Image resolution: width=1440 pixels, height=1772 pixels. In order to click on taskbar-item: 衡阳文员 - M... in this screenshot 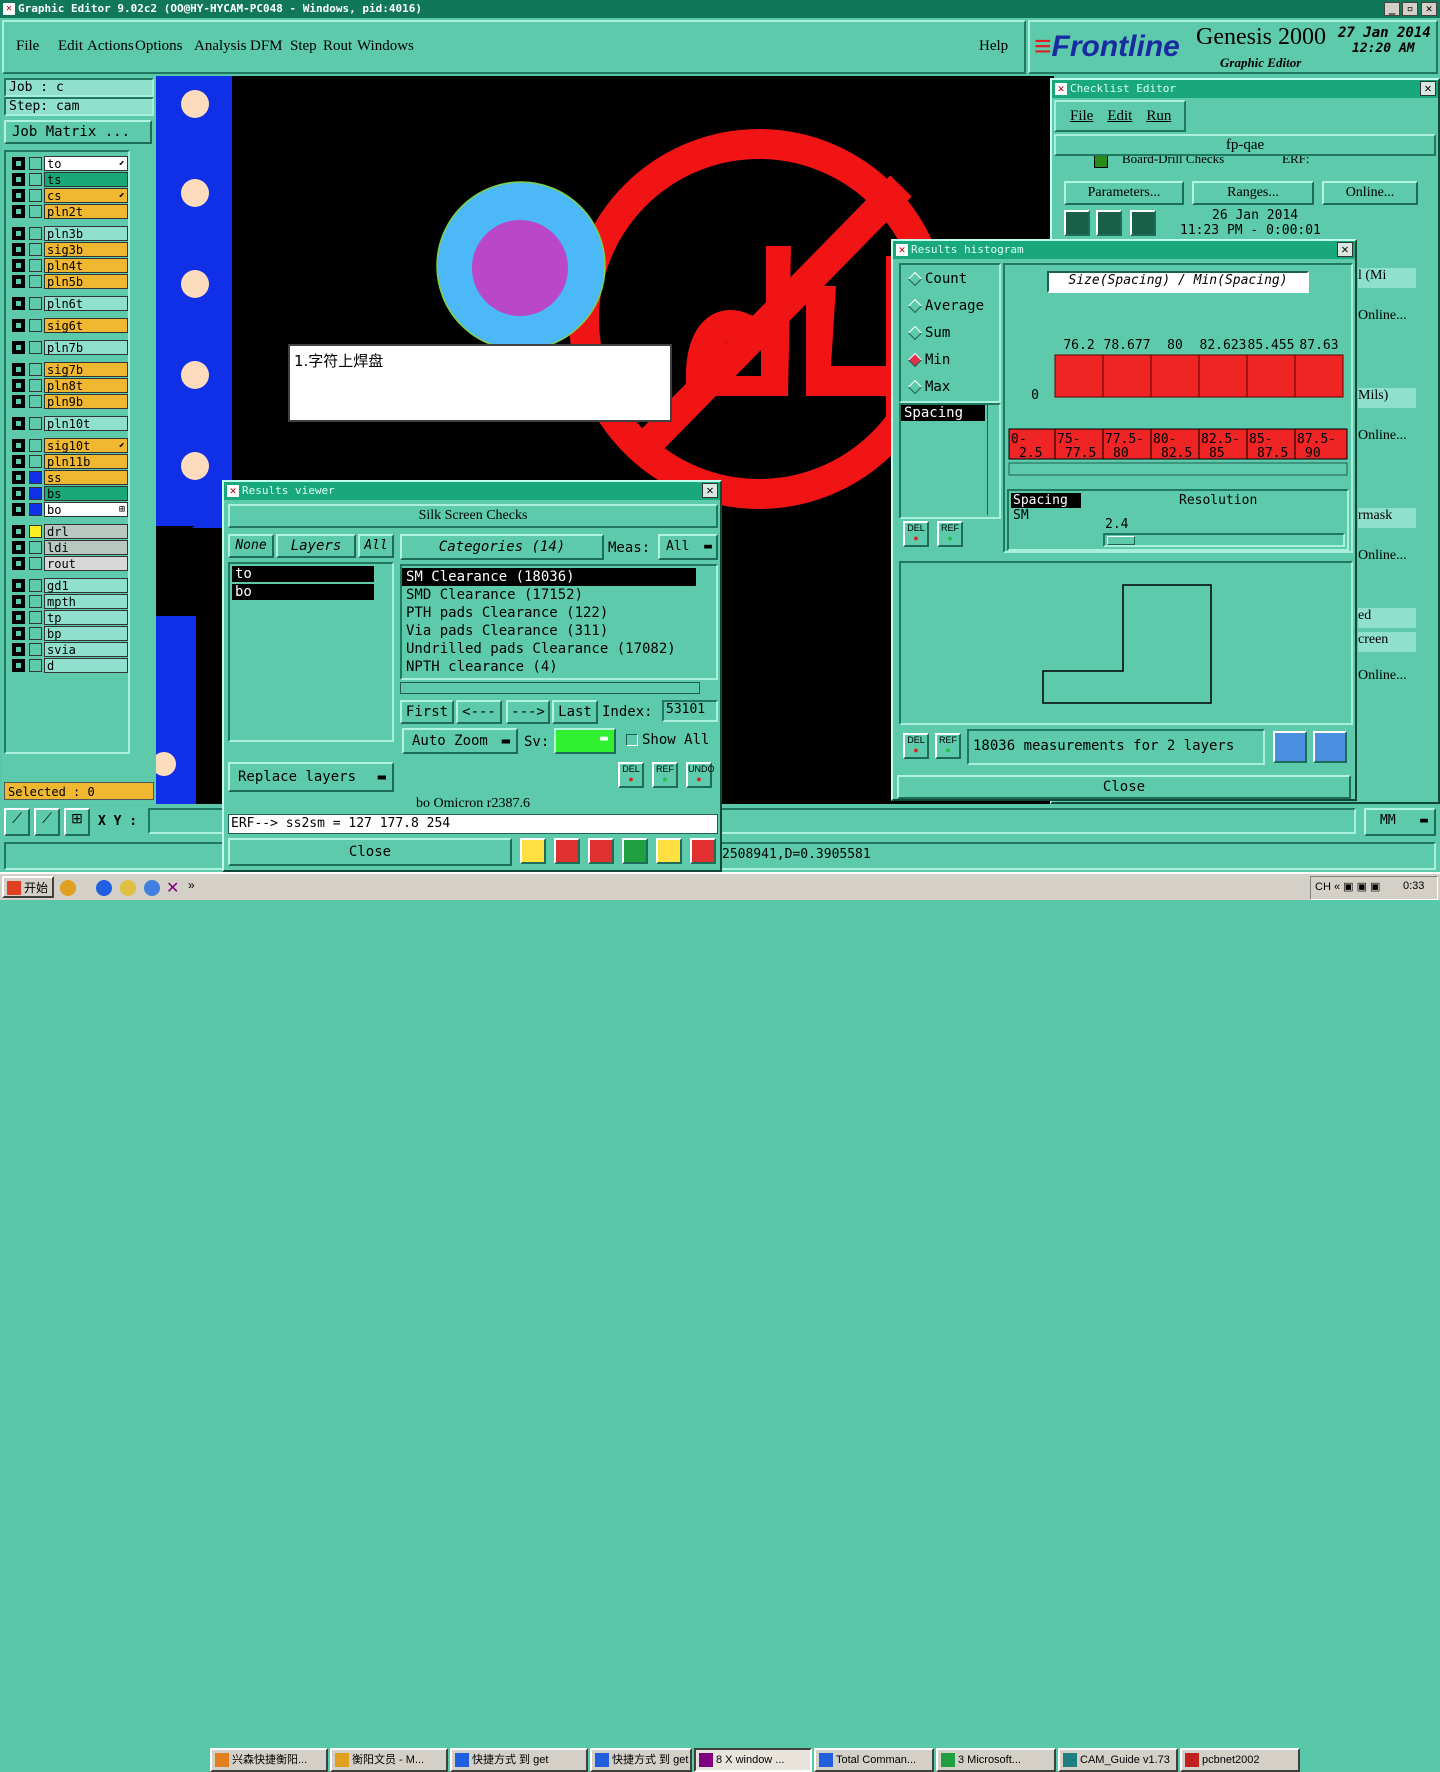, I will do `click(389, 1760)`.